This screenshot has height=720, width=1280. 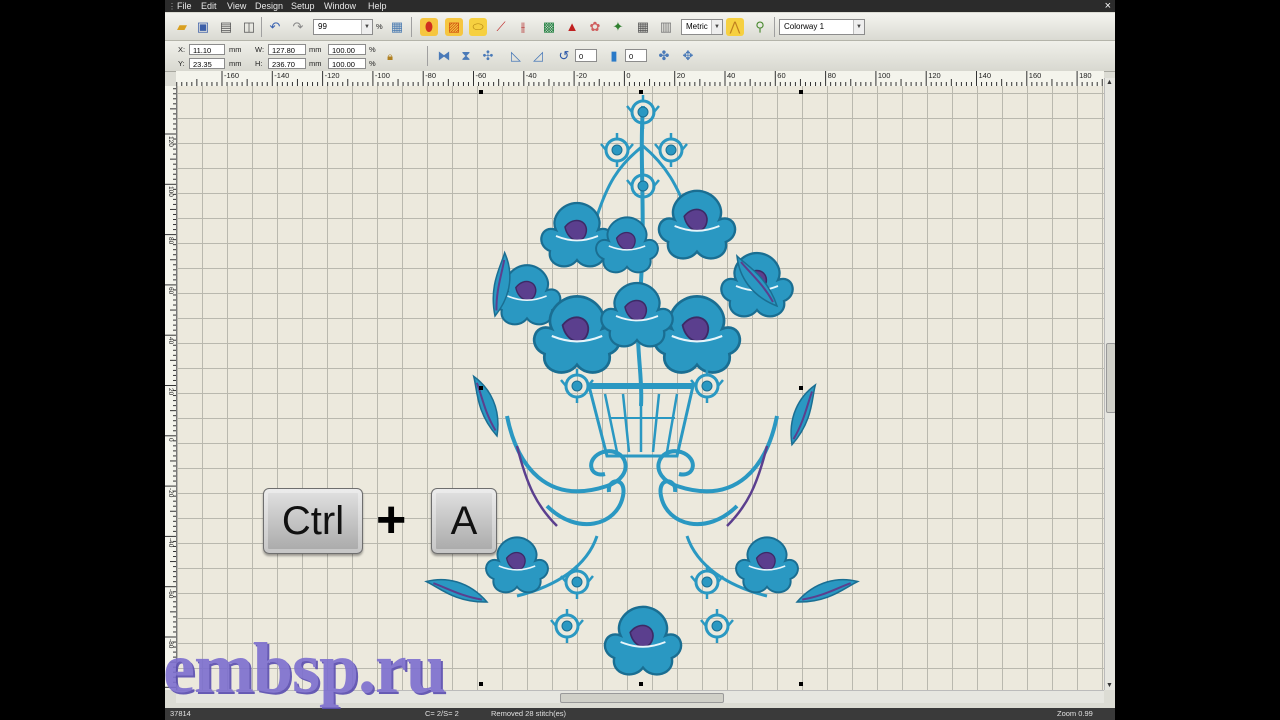 I want to click on plus-sign: +, so click(x=391, y=520).